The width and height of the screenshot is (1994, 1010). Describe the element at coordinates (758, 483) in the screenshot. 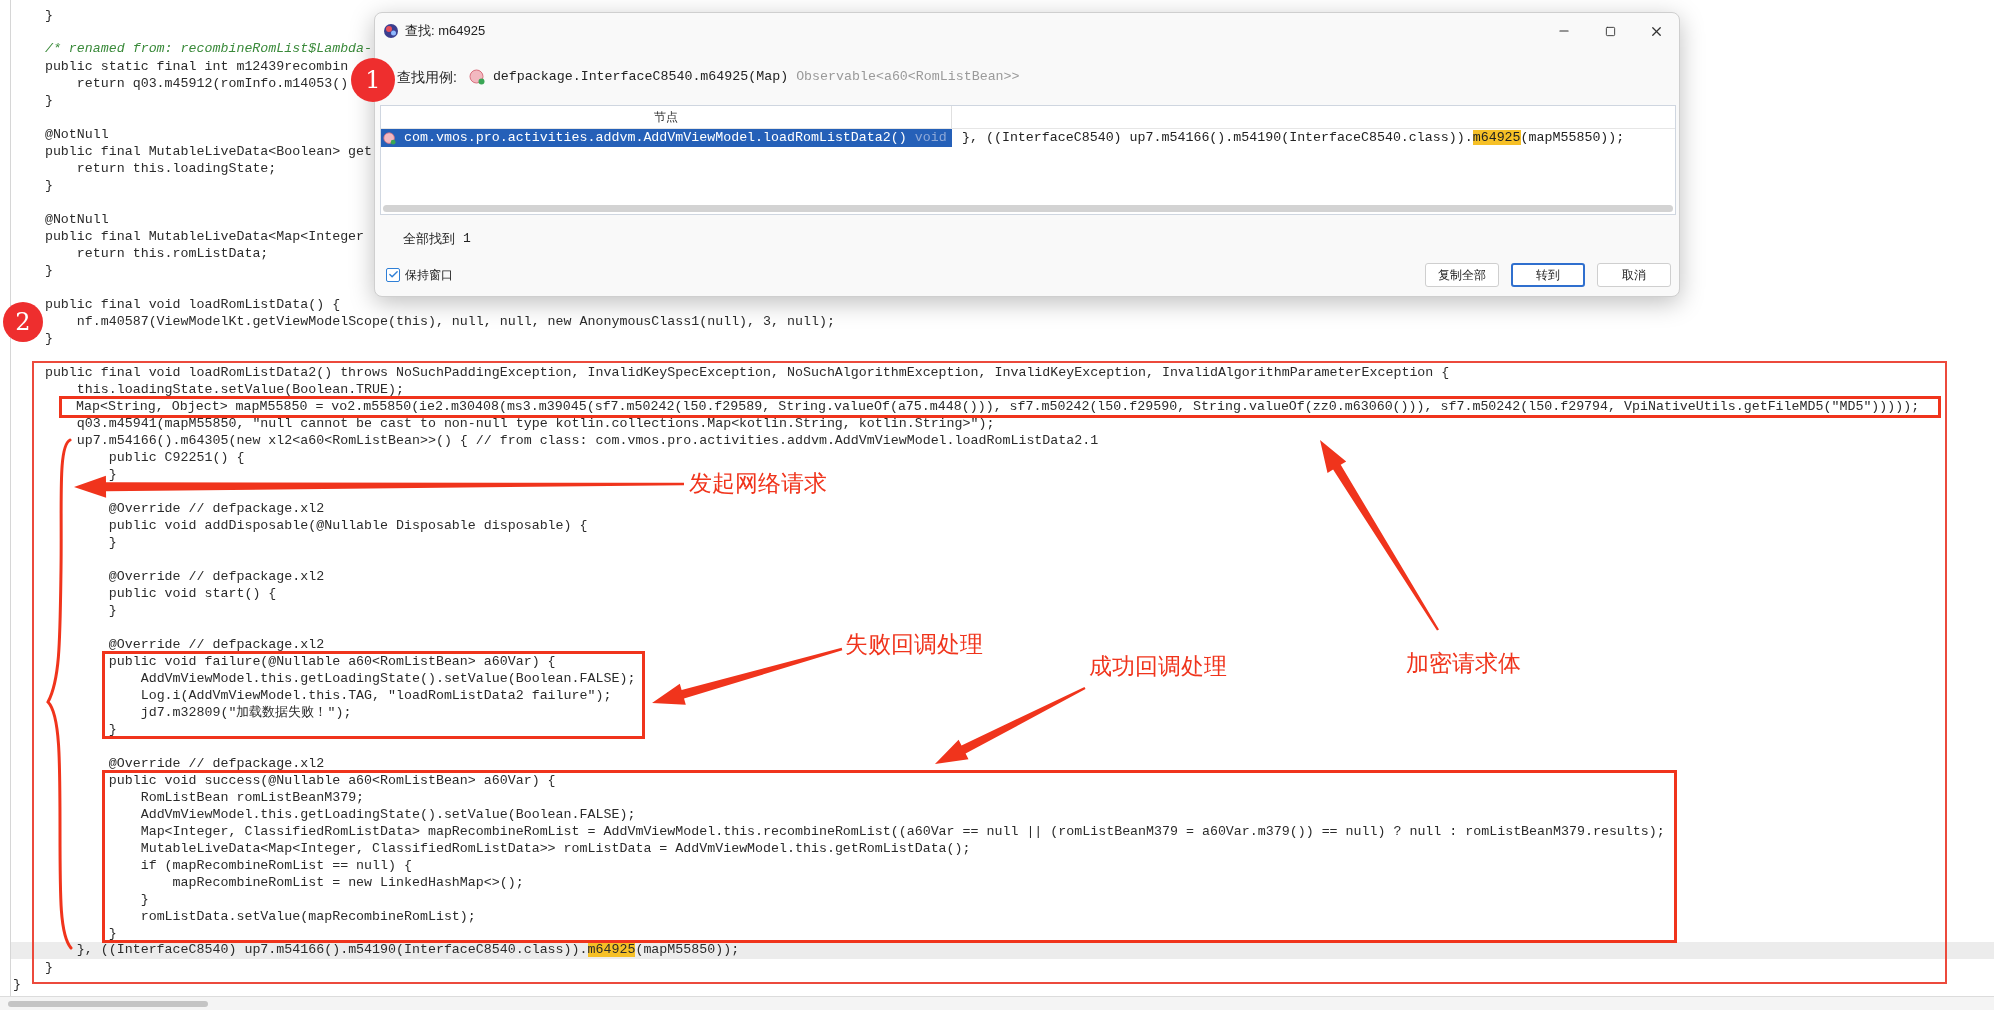

I see `annotation-label: 发起网络请求` at that location.